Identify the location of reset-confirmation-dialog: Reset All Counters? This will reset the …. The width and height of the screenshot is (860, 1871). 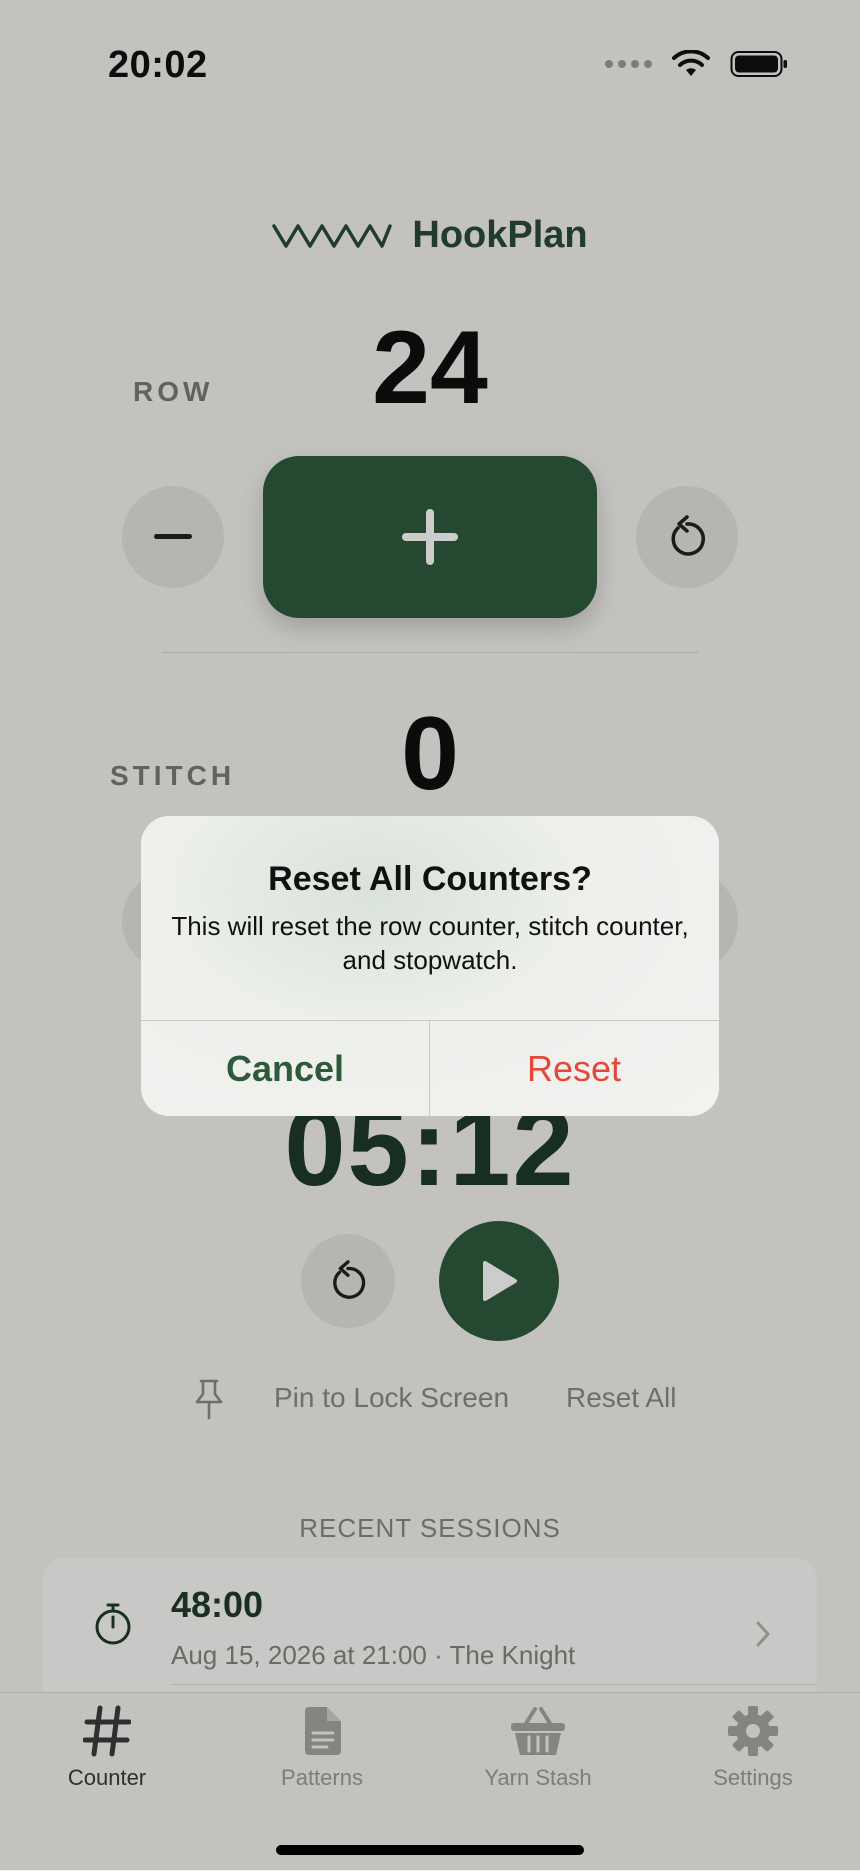
(430, 966).